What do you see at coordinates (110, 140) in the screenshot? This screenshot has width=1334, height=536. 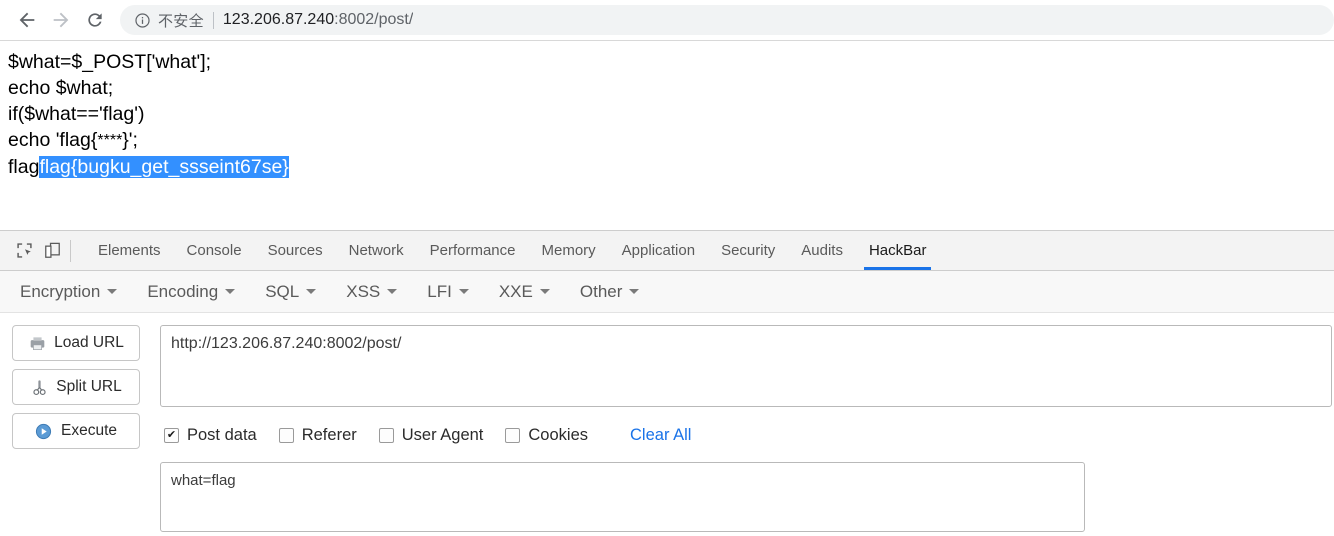 I see `echo-stars: ****` at bounding box center [110, 140].